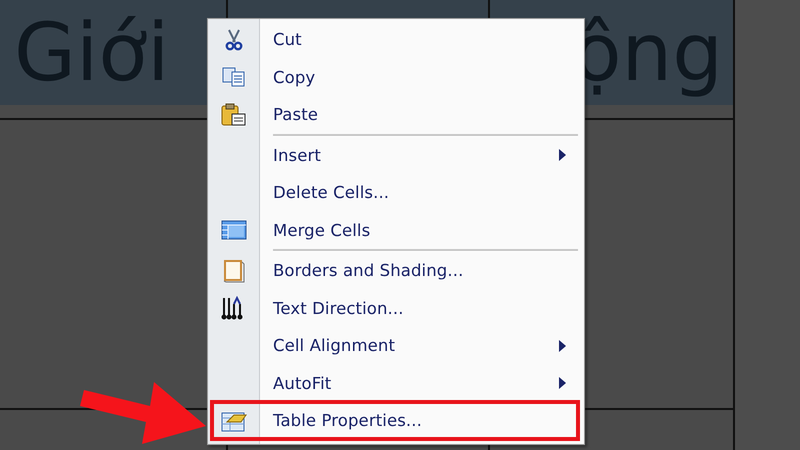  I want to click on page-icon, so click(233, 270).